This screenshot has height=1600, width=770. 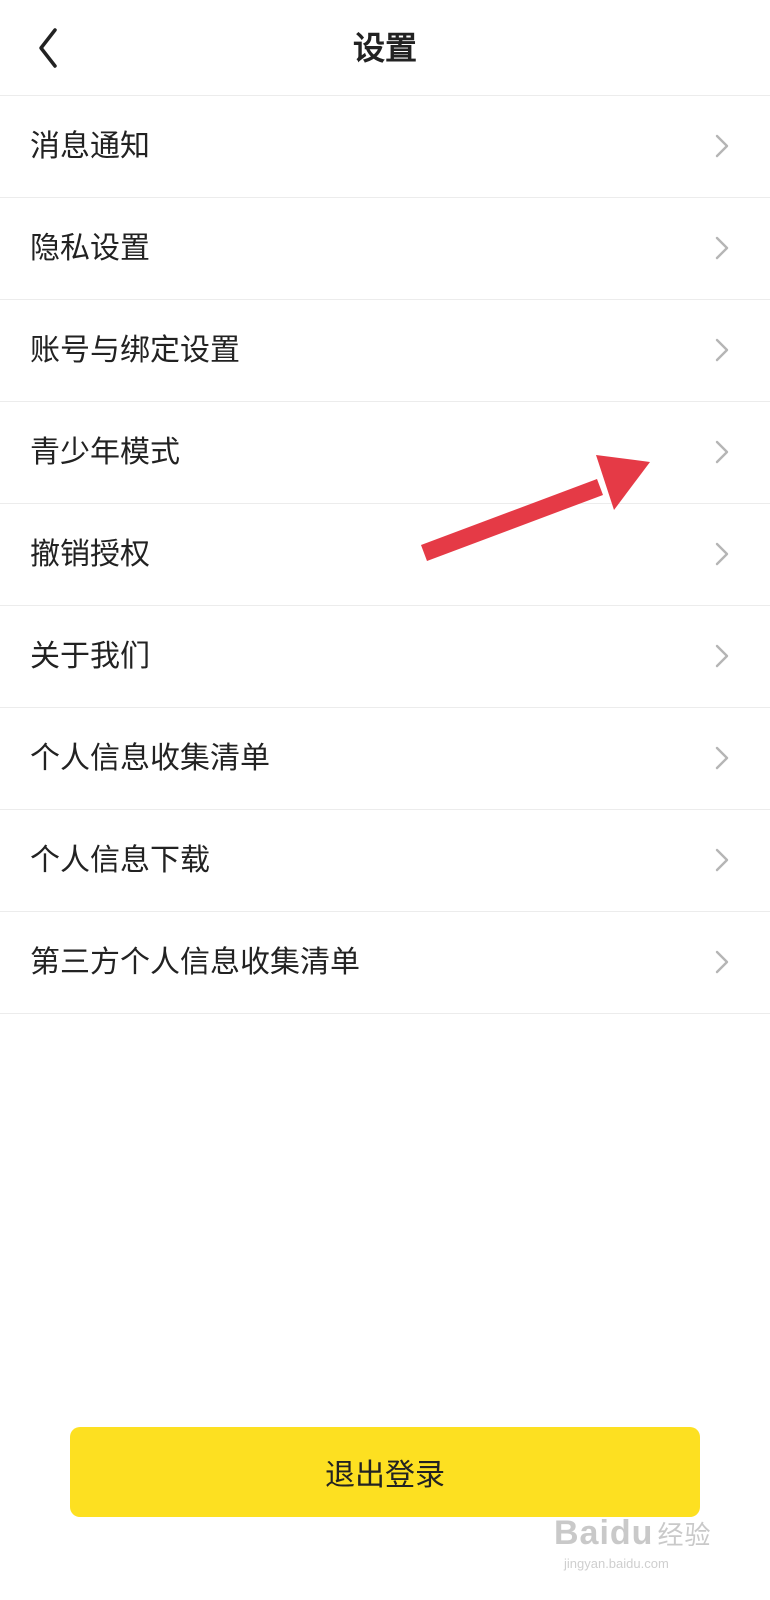 What do you see at coordinates (90, 146) in the screenshot?
I see `settings-item-label: 消息通知` at bounding box center [90, 146].